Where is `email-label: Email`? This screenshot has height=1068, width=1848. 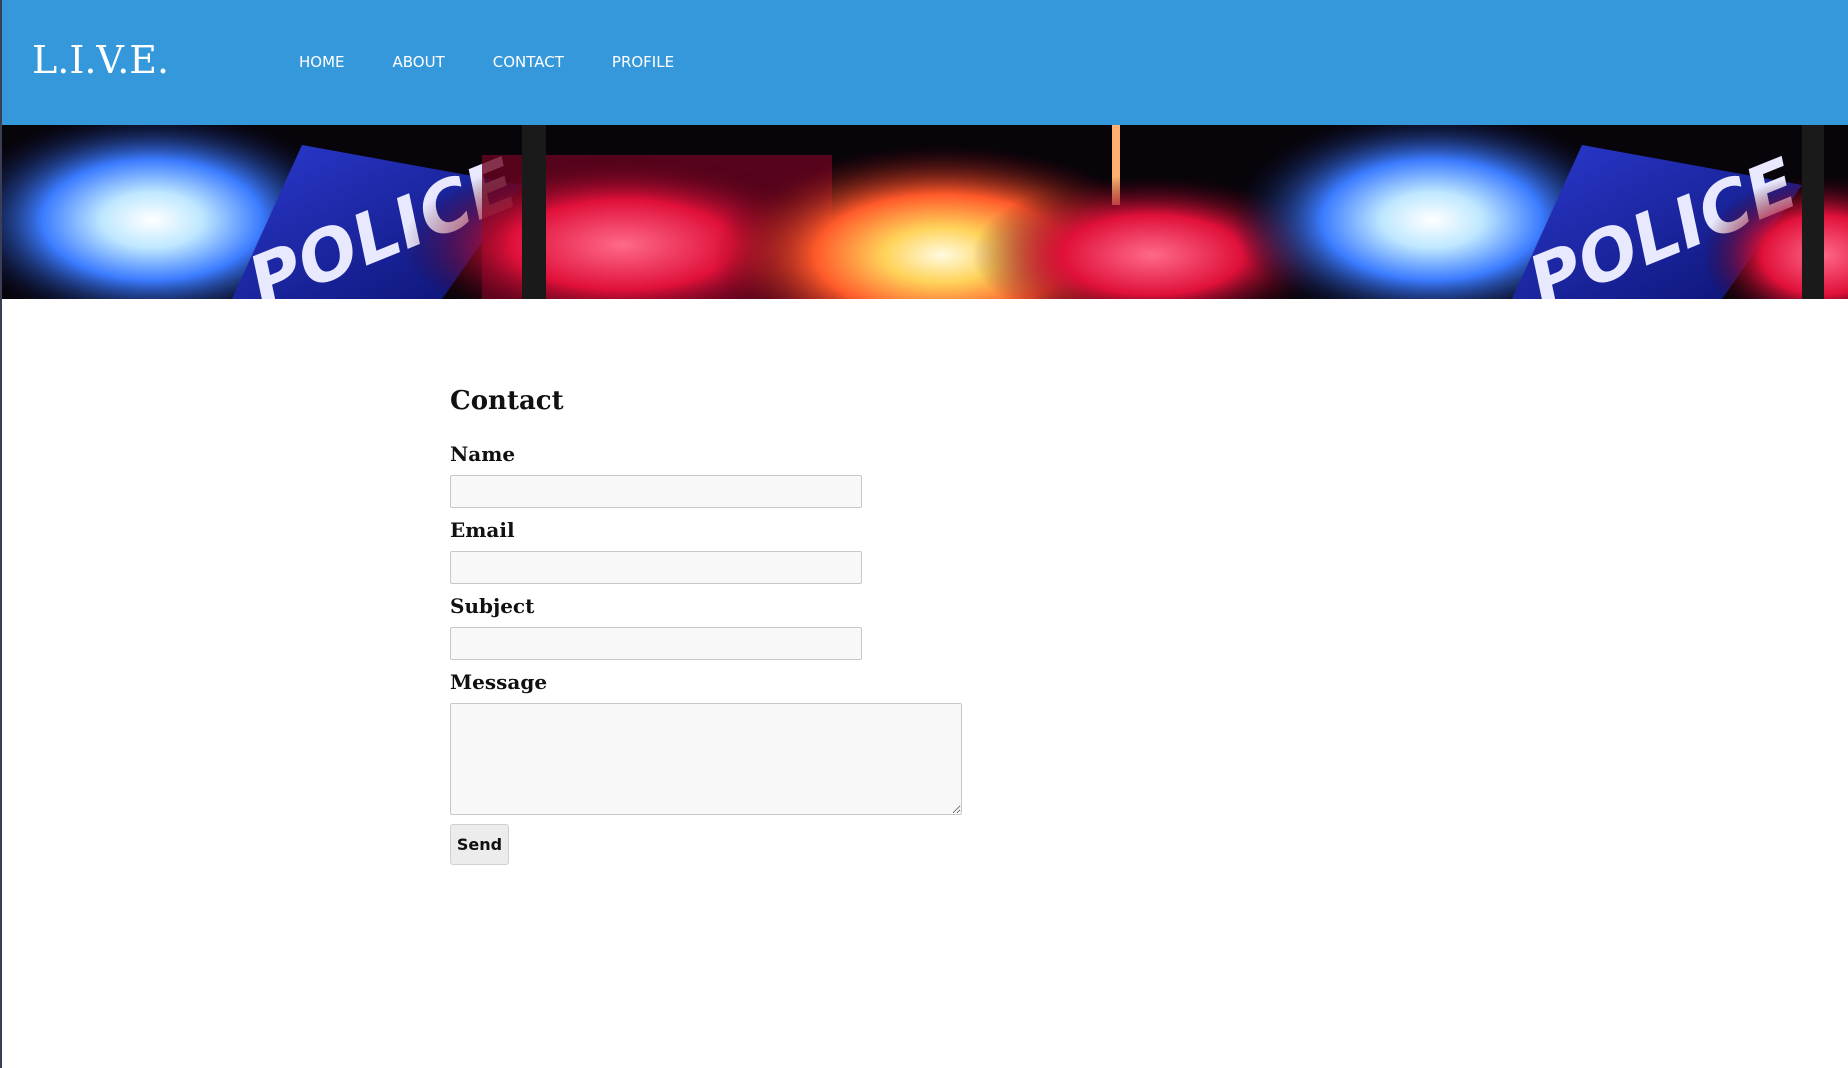
email-label: Email is located at coordinates (482, 530).